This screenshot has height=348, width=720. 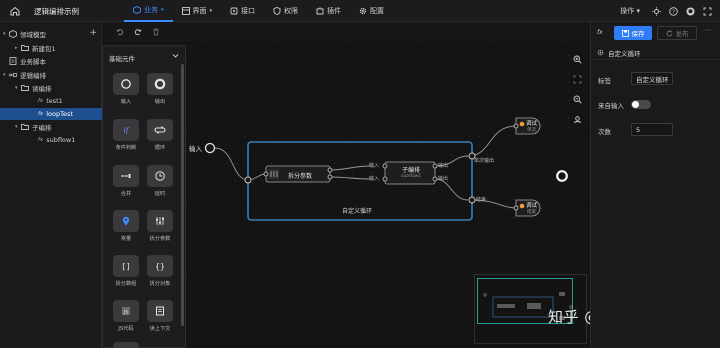 I want to click on script-icon, so click(x=13, y=61).